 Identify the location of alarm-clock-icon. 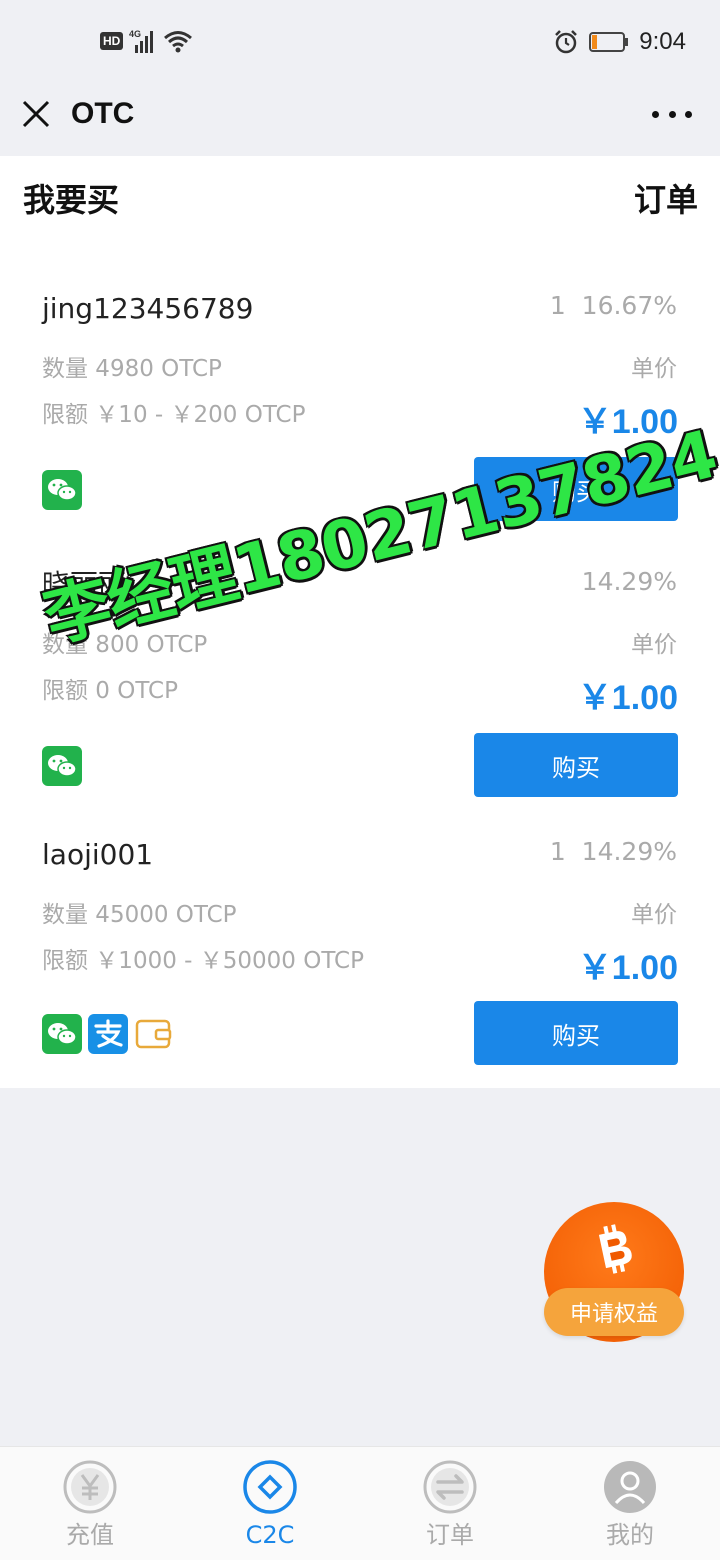
(566, 42).